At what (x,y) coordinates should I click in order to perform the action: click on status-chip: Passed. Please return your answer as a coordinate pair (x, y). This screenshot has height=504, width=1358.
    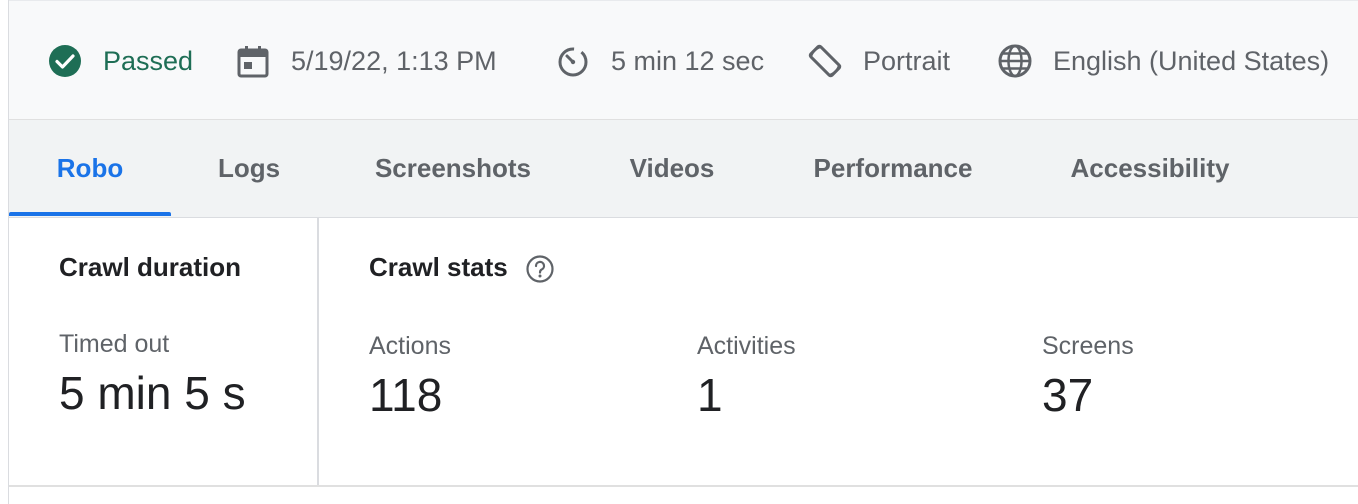
    Looking at the image, I should click on (120, 61).